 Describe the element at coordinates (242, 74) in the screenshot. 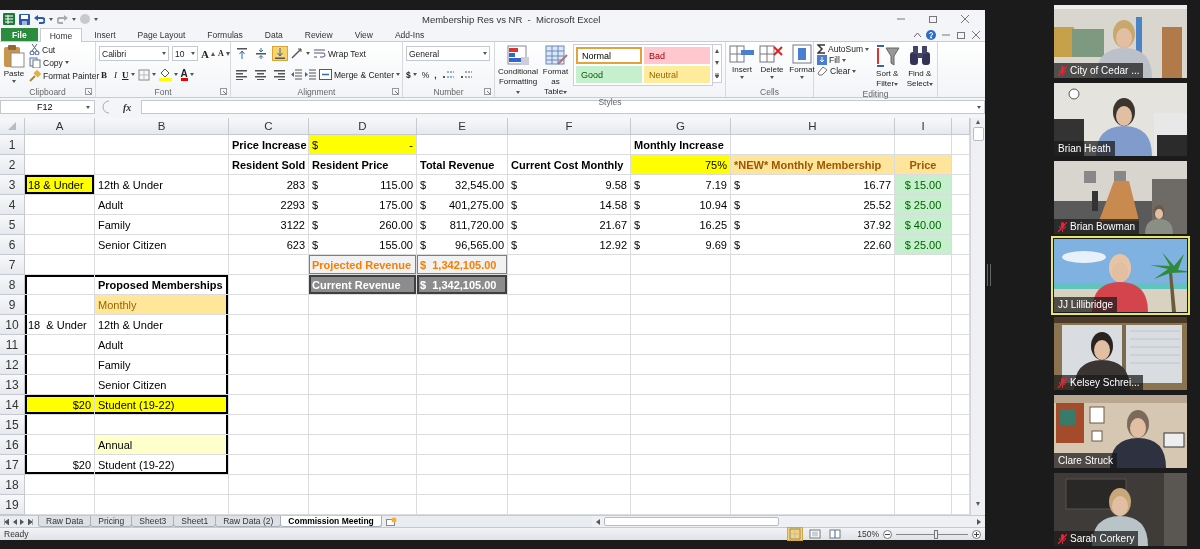

I see `horizontal-align-button` at that location.